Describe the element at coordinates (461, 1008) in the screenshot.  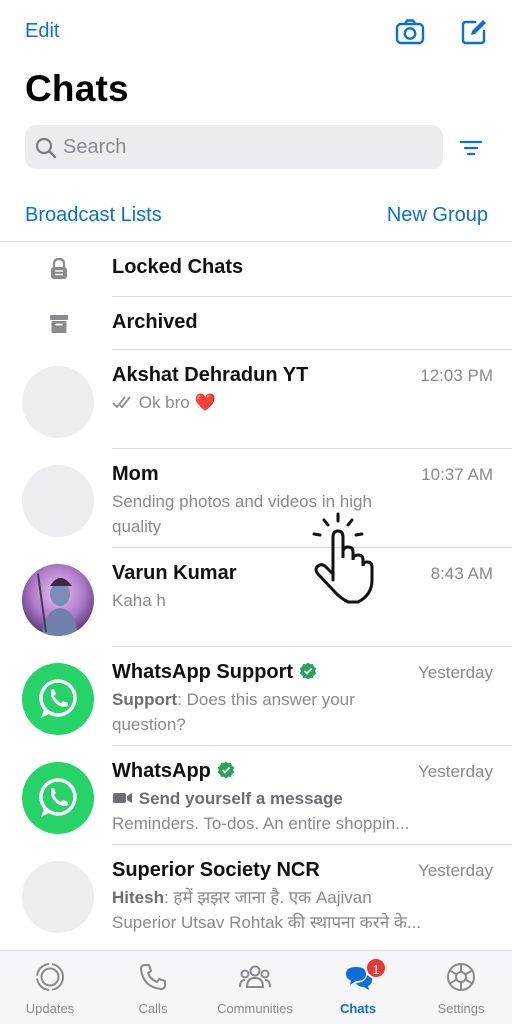
I see `tab-label: Settings` at that location.